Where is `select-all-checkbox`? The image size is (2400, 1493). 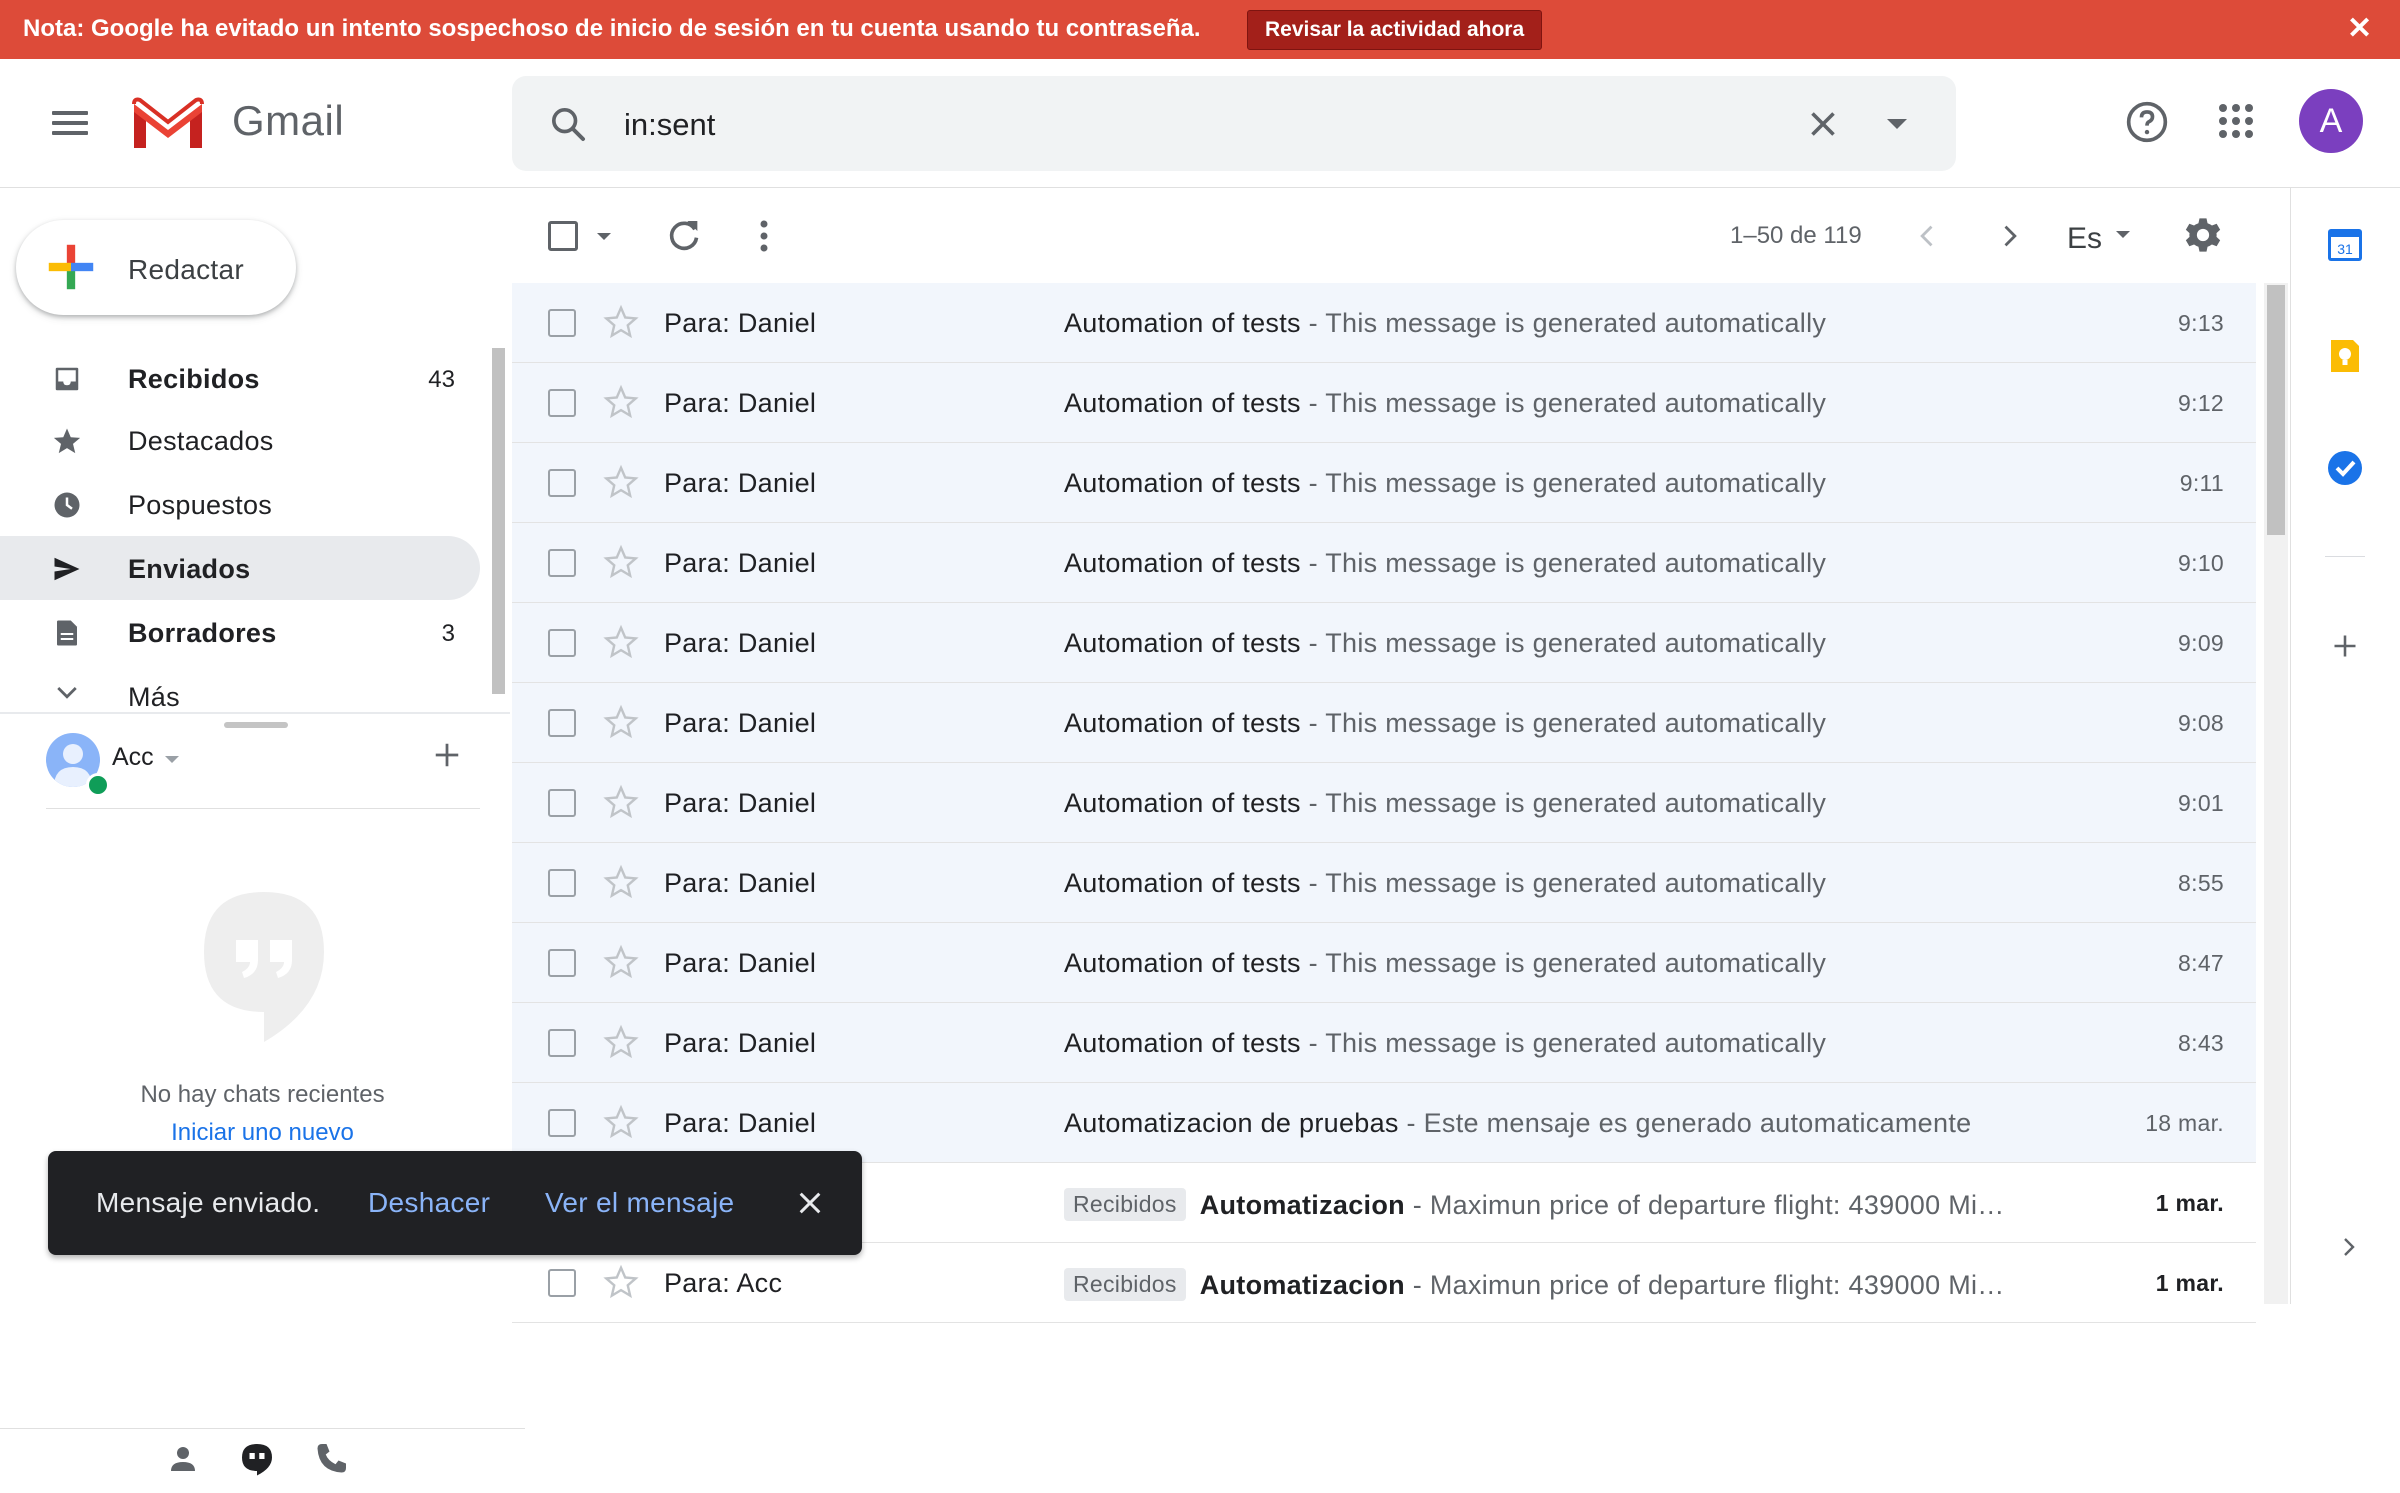
select-all-checkbox is located at coordinates (563, 236).